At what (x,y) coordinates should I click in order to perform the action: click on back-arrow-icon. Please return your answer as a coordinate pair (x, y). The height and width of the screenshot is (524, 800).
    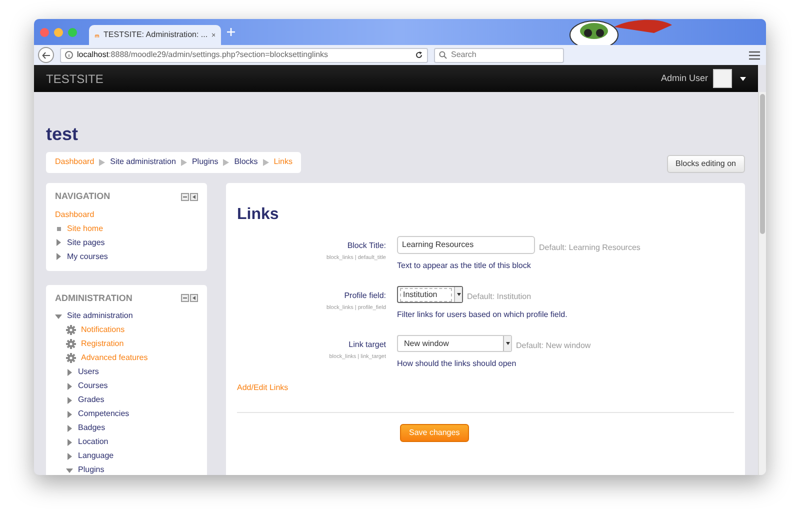
    Looking at the image, I should click on (46, 55).